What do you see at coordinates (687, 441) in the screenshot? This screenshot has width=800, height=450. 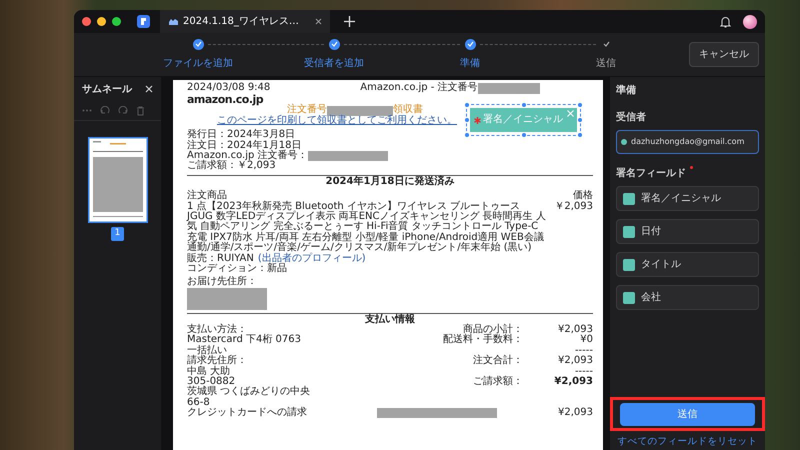 I see `reset-link: すべてのフィールドをリセット` at bounding box center [687, 441].